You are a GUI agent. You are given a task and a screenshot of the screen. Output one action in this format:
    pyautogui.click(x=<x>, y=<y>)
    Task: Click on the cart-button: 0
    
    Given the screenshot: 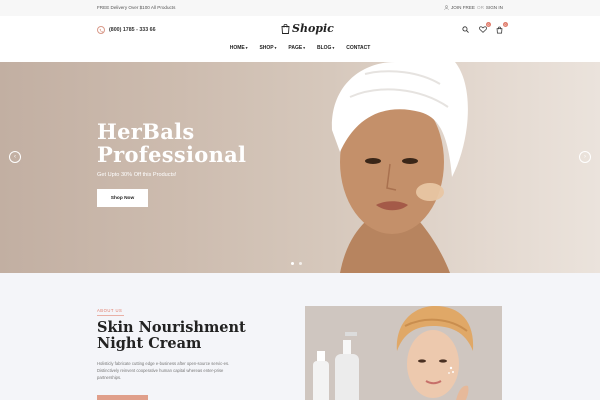 What is the action you would take?
    pyautogui.click(x=501, y=28)
    